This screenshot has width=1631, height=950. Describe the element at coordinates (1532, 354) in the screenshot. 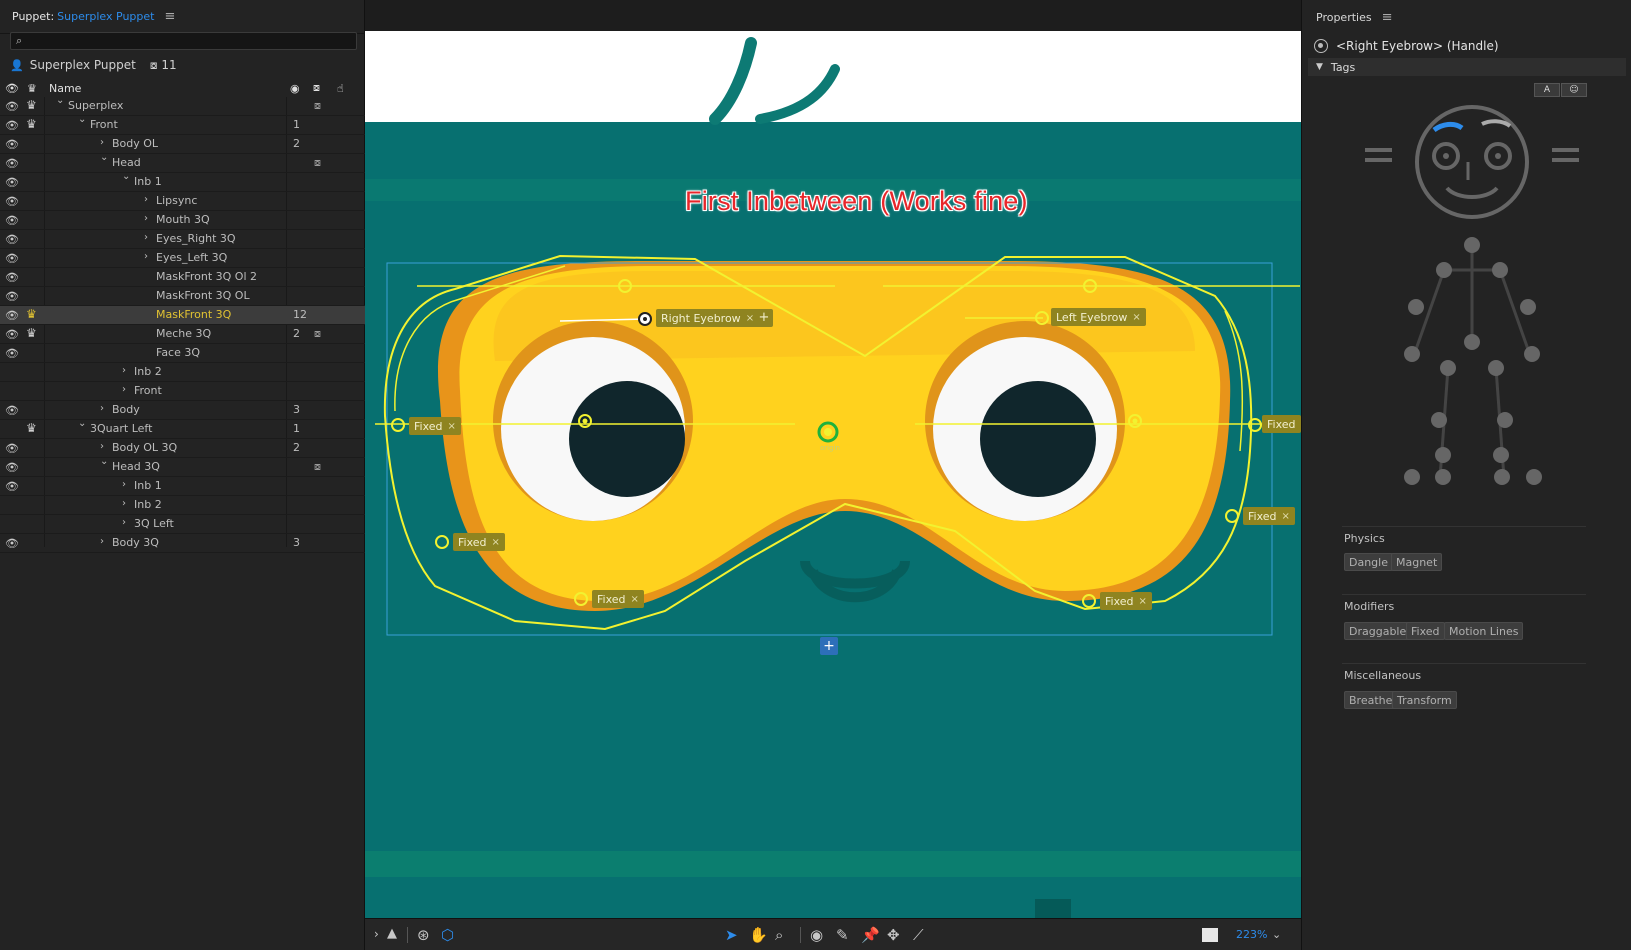

I see `left-wrist-tag` at that location.